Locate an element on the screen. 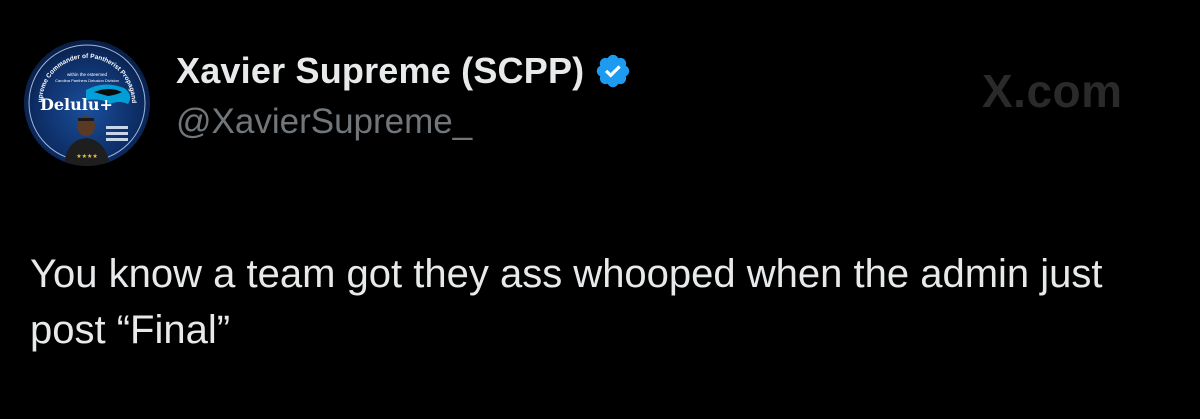 This screenshot has height=419, width=1200. avatar-stars: ★★★★ is located at coordinates (87, 156).